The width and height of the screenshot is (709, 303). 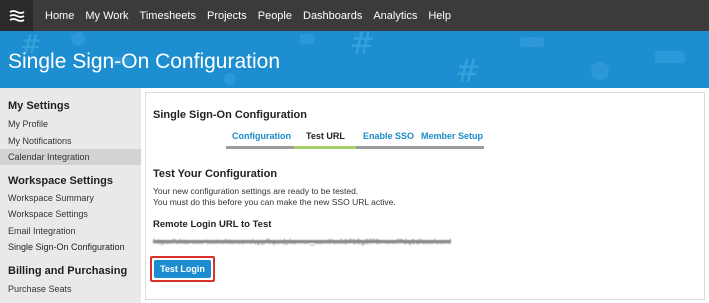 I want to click on nav-my-work: My Work, so click(x=106, y=16).